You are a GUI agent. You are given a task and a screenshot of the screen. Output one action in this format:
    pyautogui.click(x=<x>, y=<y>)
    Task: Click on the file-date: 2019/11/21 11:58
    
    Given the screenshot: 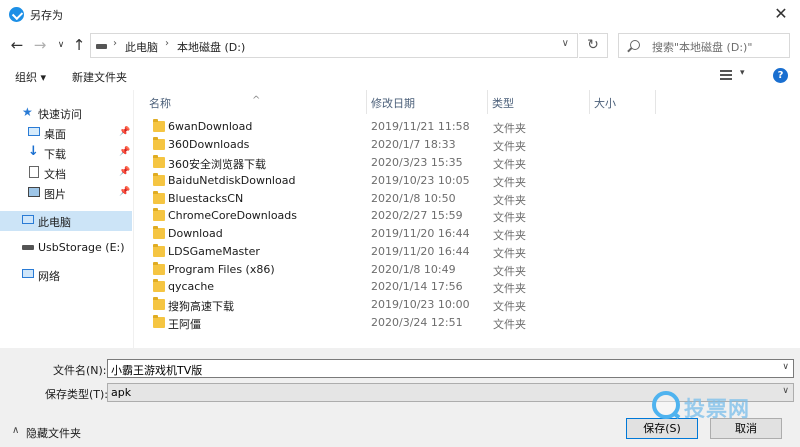 What is the action you would take?
    pyautogui.click(x=420, y=126)
    